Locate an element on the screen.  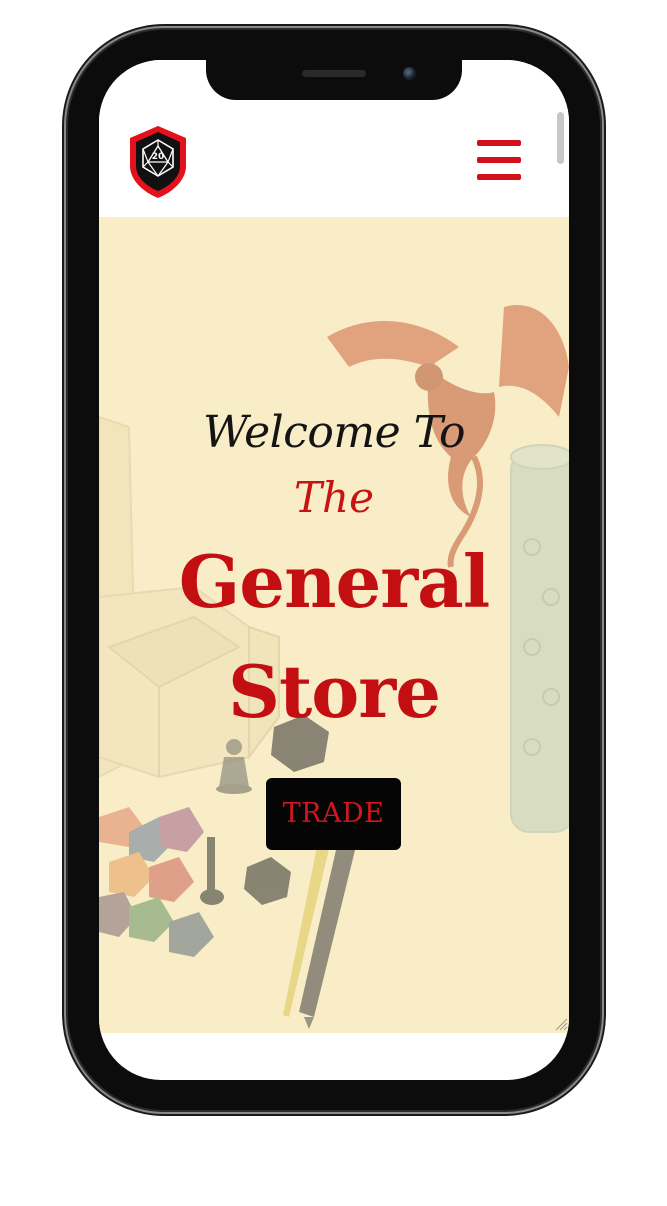
hero-store-text: Store is located at coordinates (334, 691).